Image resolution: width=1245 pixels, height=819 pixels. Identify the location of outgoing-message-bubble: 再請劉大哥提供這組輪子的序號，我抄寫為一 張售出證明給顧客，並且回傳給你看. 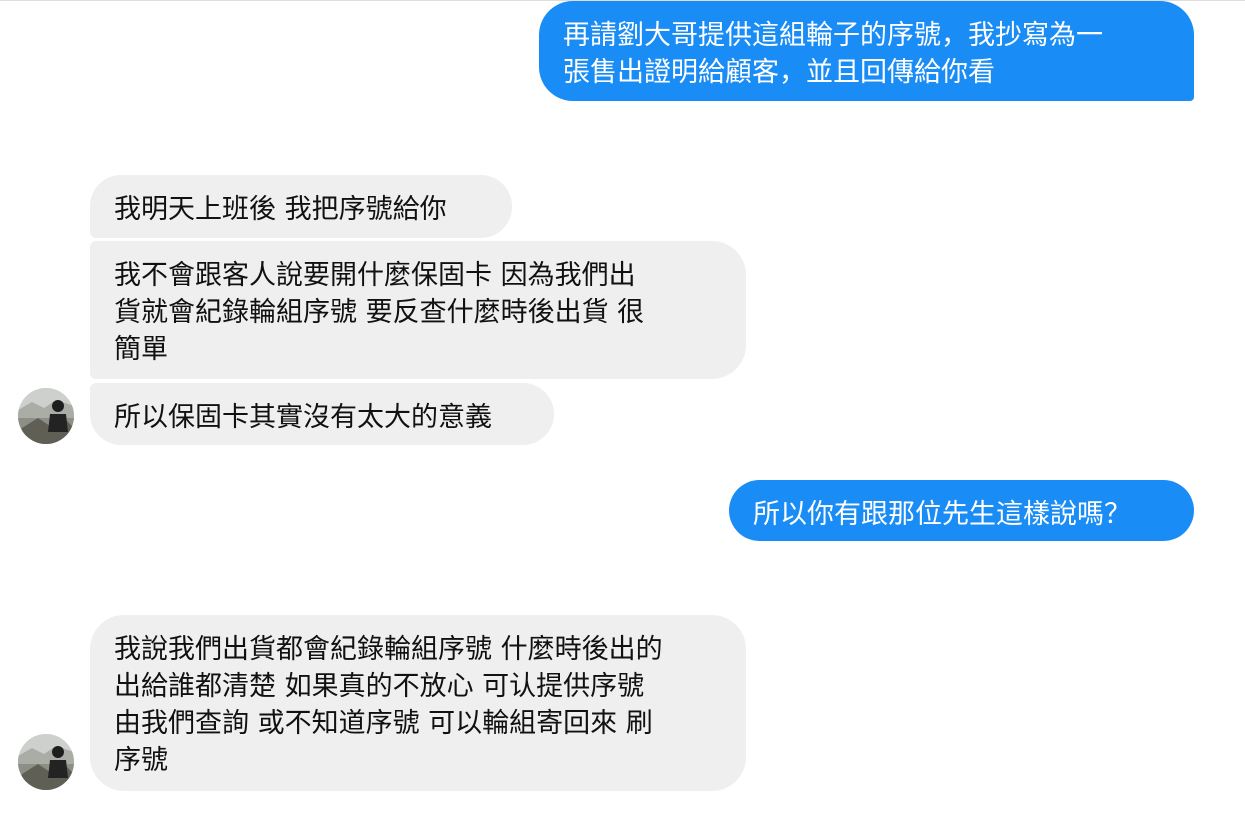
(866, 51).